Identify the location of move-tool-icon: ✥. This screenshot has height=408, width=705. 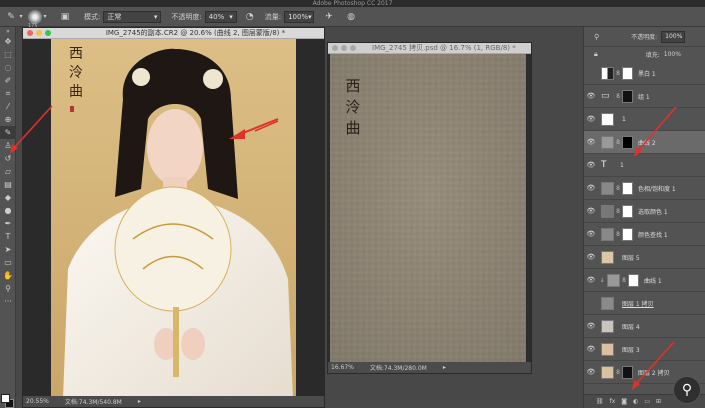
(8, 41).